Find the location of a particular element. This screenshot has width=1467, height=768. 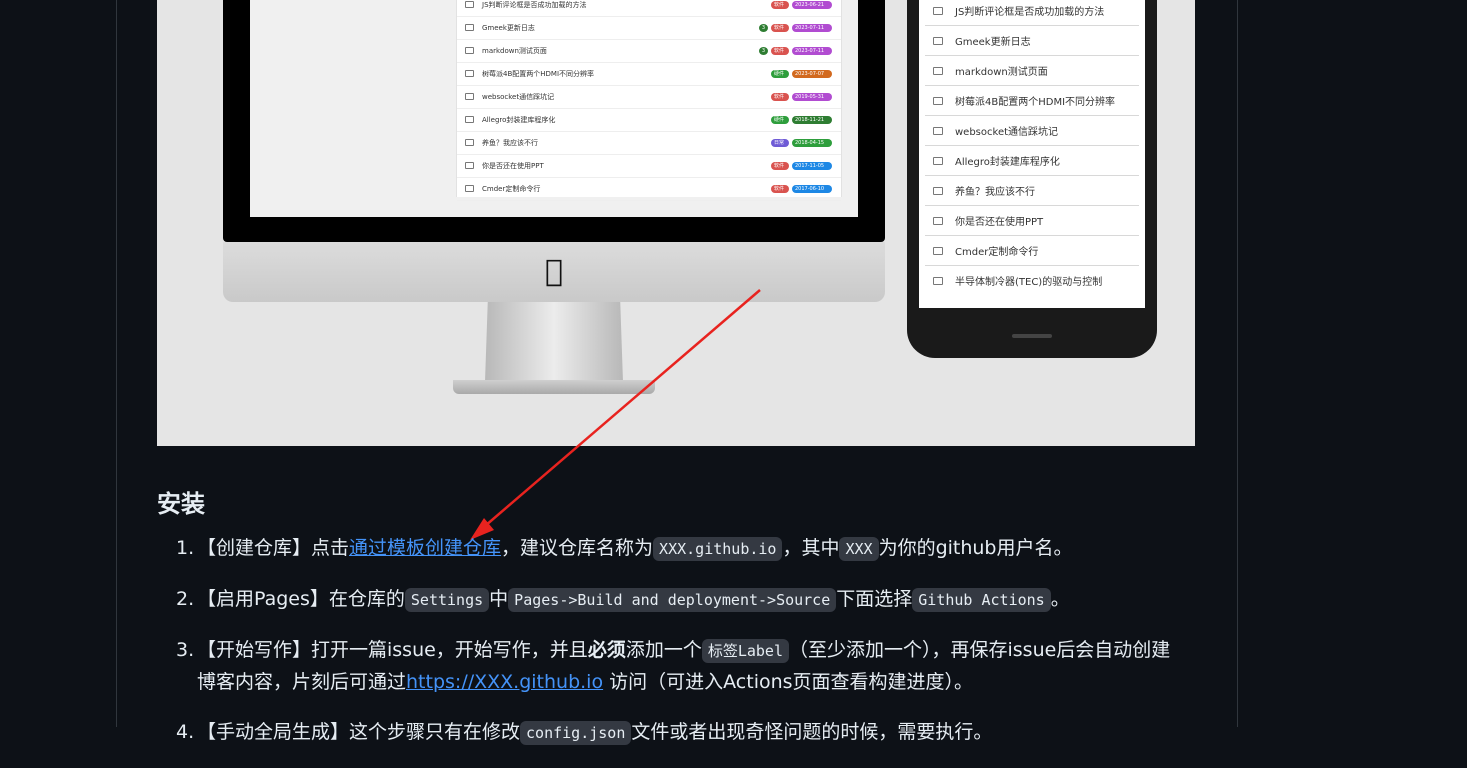

badge-group: 软件 2023-06-21 is located at coordinates (801, 4).